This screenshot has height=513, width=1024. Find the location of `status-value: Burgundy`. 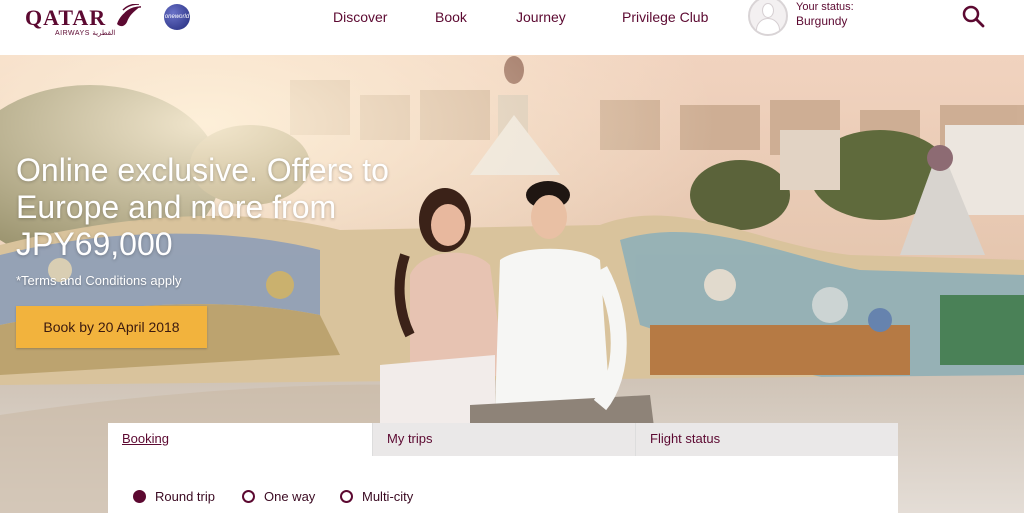

status-value: Burgundy is located at coordinates (821, 21).